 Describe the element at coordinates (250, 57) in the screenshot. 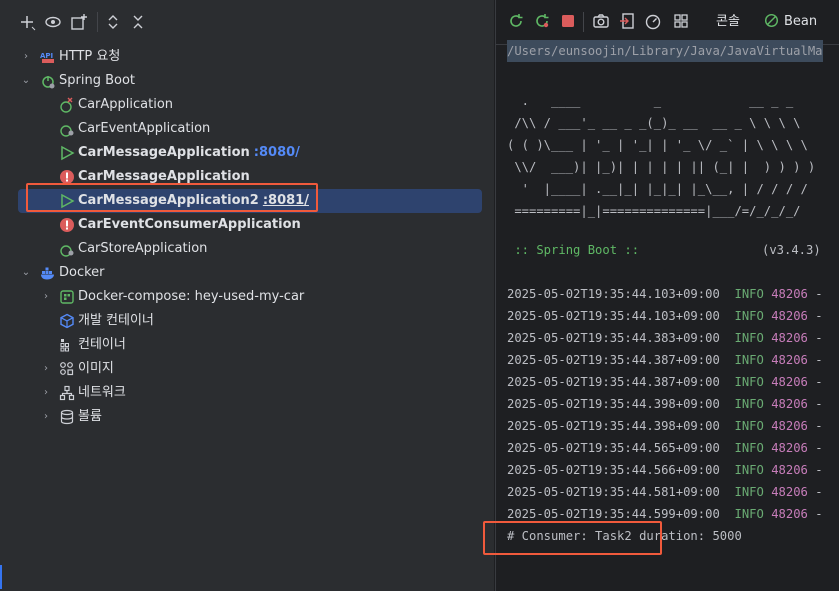

I see `tree-item-http-requests: › API HTTP 요청` at that location.